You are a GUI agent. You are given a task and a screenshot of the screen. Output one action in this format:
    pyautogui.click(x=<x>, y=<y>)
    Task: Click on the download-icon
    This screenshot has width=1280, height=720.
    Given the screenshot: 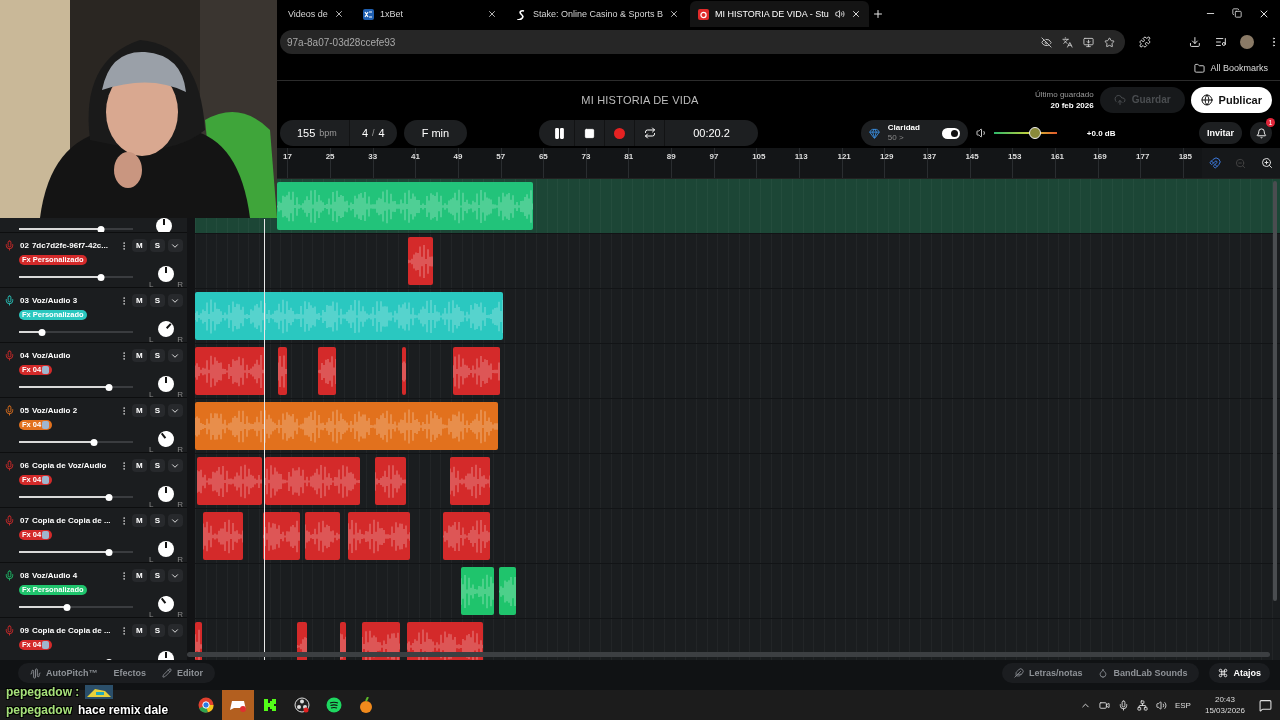 What is the action you would take?
    pyautogui.click(x=1194, y=42)
    